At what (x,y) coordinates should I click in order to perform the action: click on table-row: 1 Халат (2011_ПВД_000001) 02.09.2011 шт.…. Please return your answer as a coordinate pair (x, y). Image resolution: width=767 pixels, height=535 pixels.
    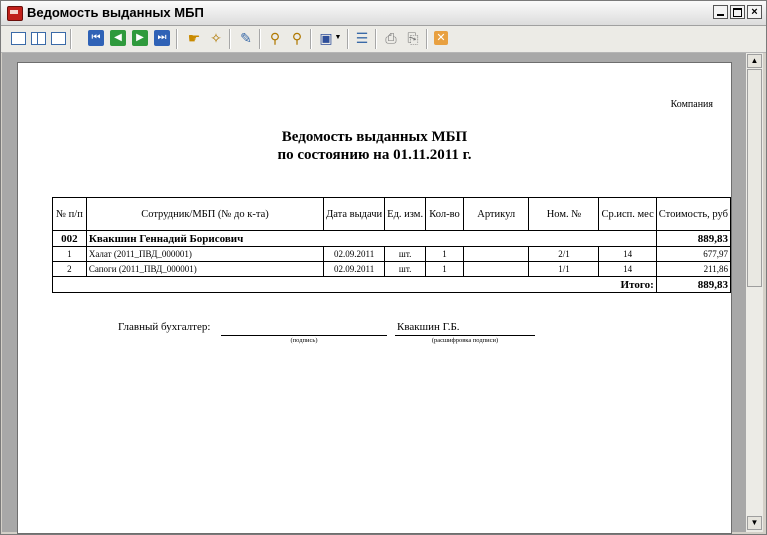
    Looking at the image, I should click on (392, 254).